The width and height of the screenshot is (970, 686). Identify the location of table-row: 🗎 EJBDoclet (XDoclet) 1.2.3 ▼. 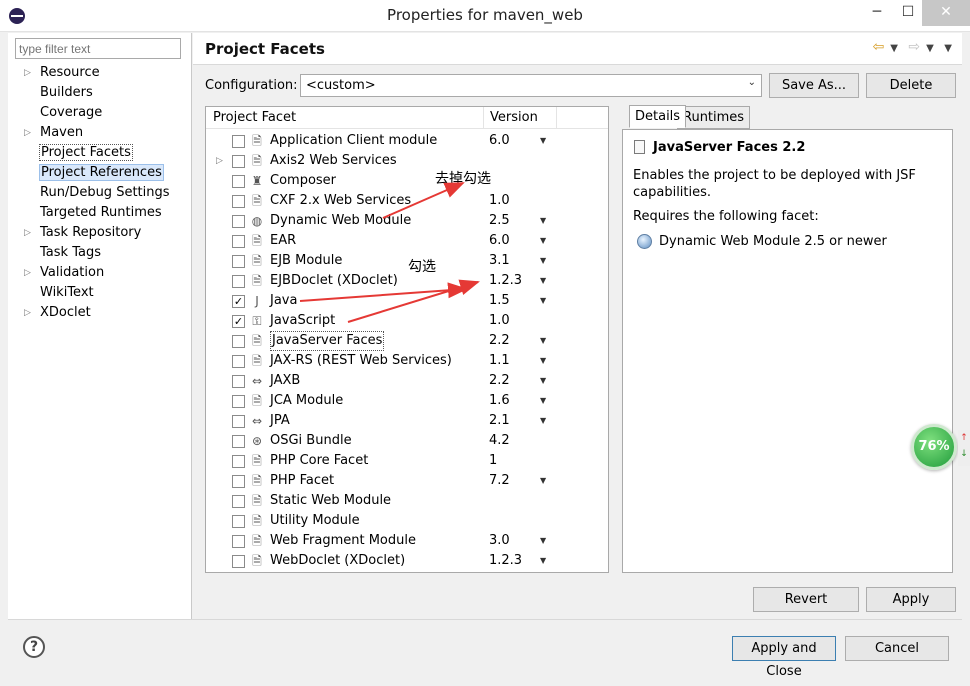
(407, 281).